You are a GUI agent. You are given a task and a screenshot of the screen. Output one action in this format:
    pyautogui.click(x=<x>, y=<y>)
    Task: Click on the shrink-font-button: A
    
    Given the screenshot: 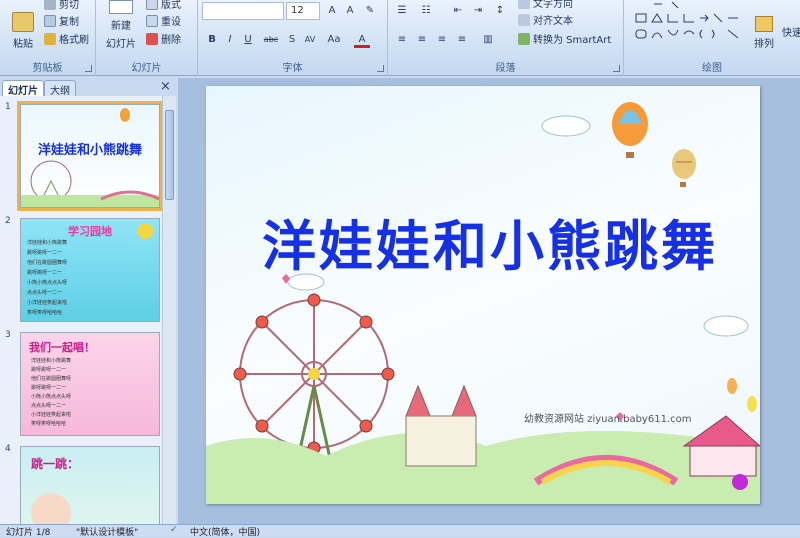 What is the action you would take?
    pyautogui.click(x=350, y=11)
    